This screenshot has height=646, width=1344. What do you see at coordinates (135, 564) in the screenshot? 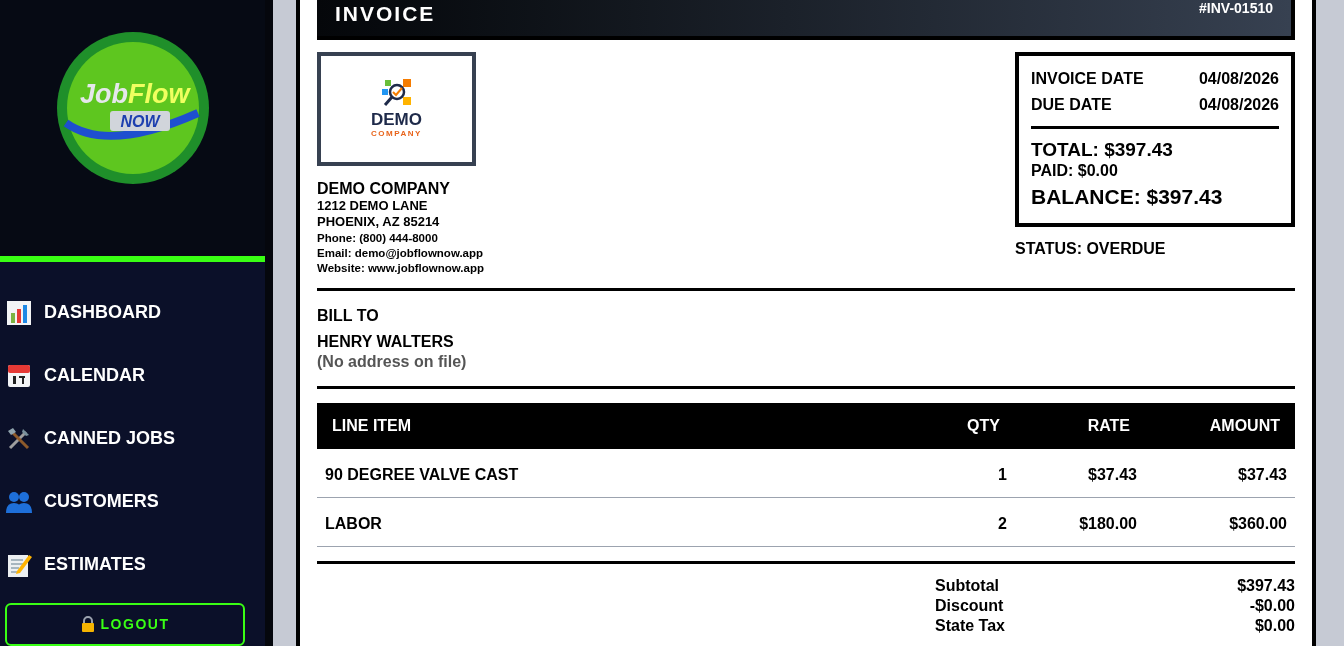
I see `nav-item: ESTIMATES` at bounding box center [135, 564].